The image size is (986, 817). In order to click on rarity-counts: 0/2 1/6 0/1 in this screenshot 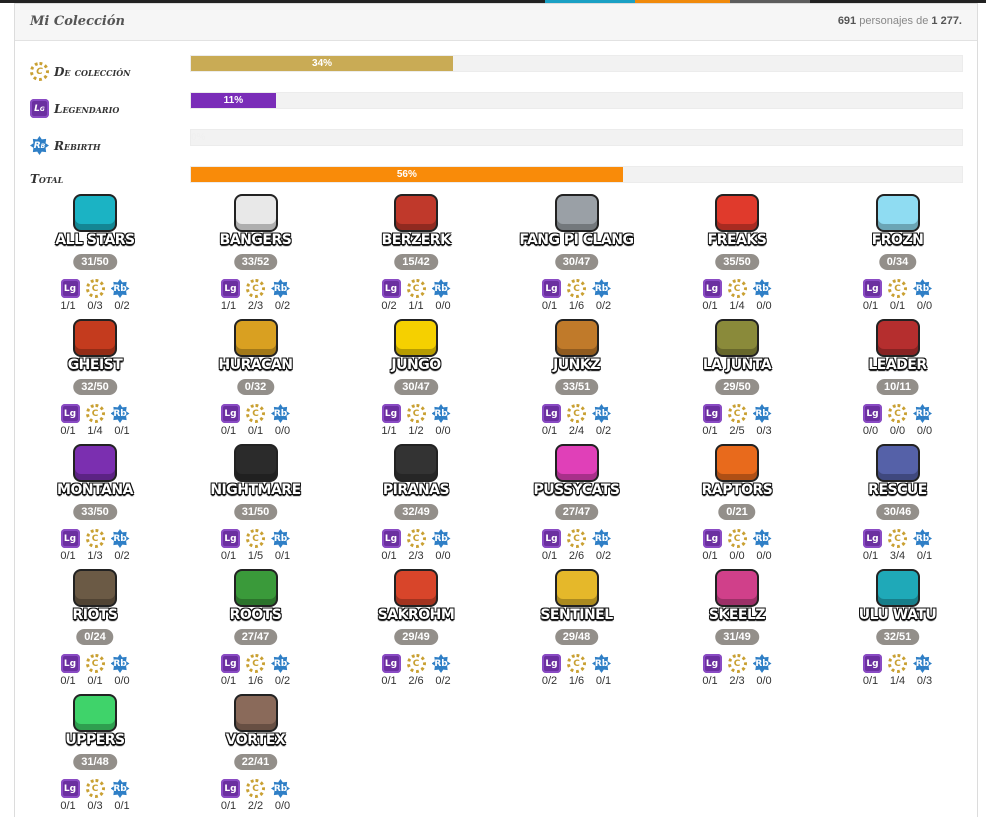, I will do `click(577, 681)`.